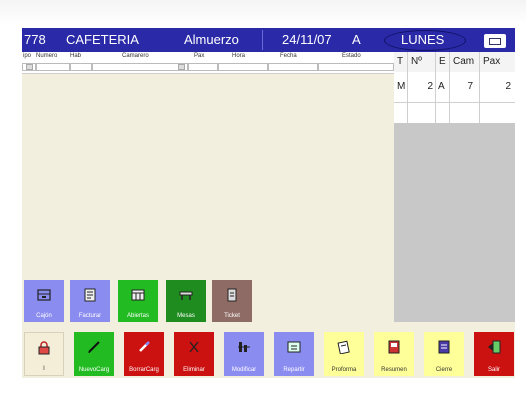  What do you see at coordinates (344, 347) in the screenshot?
I see `proforma-icon` at bounding box center [344, 347].